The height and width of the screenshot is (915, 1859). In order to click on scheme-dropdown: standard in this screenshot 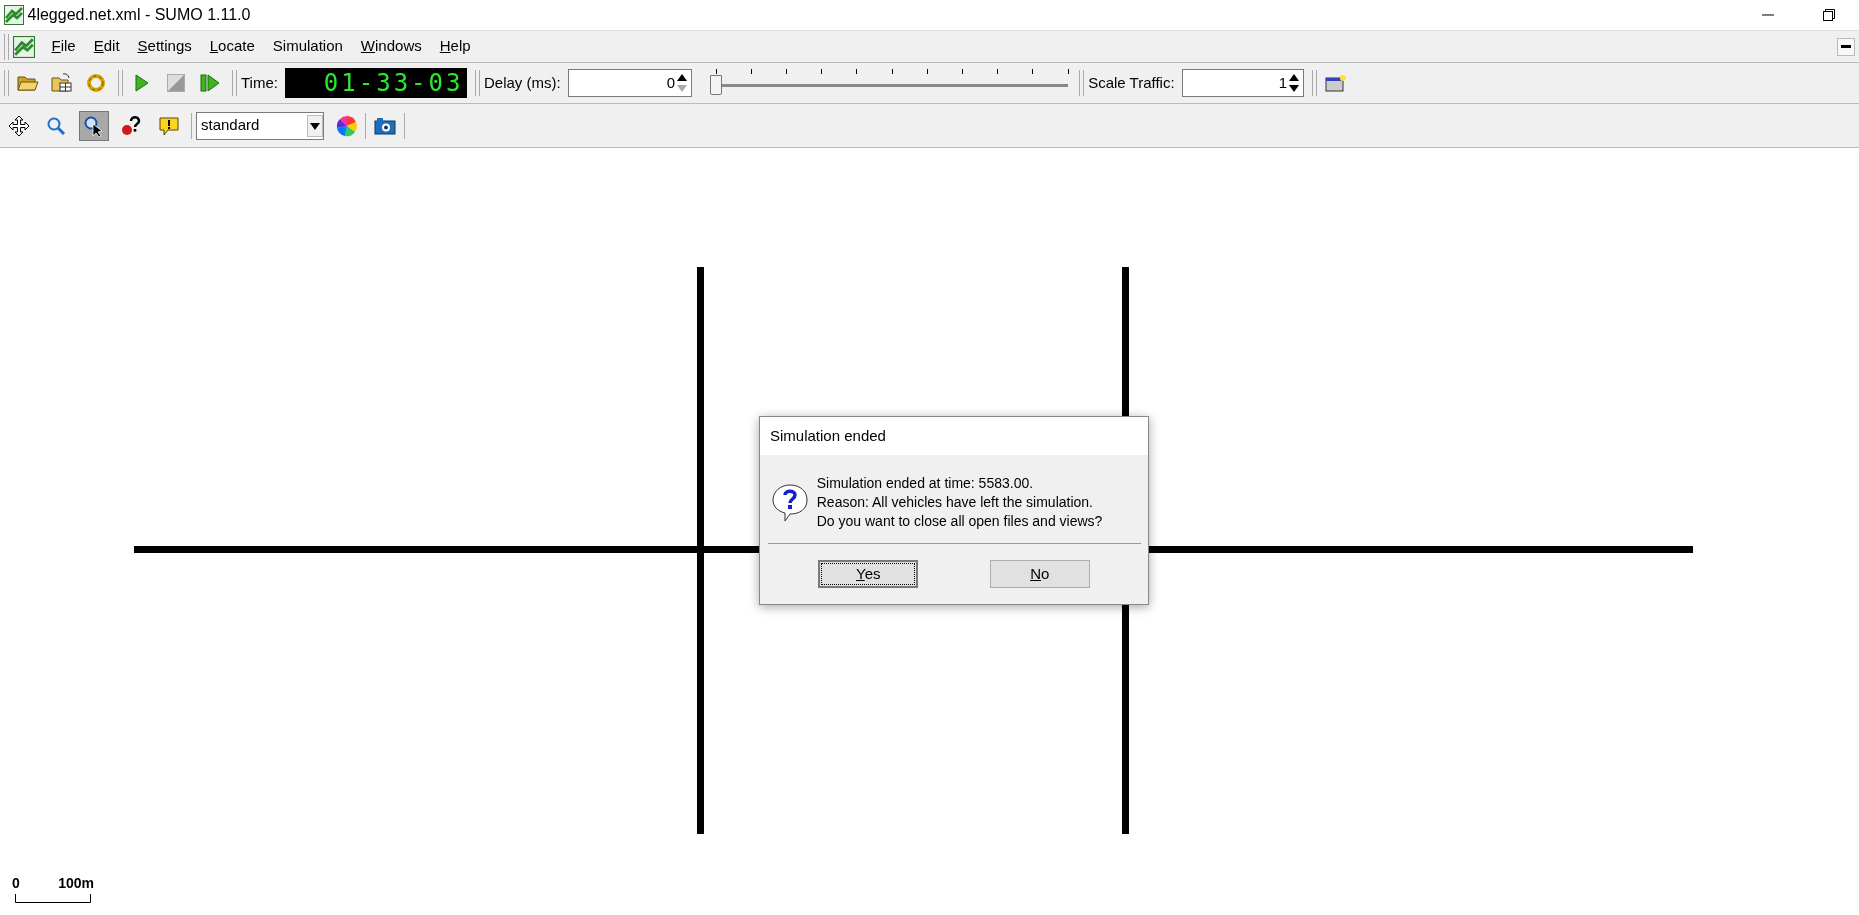, I will do `click(260, 125)`.